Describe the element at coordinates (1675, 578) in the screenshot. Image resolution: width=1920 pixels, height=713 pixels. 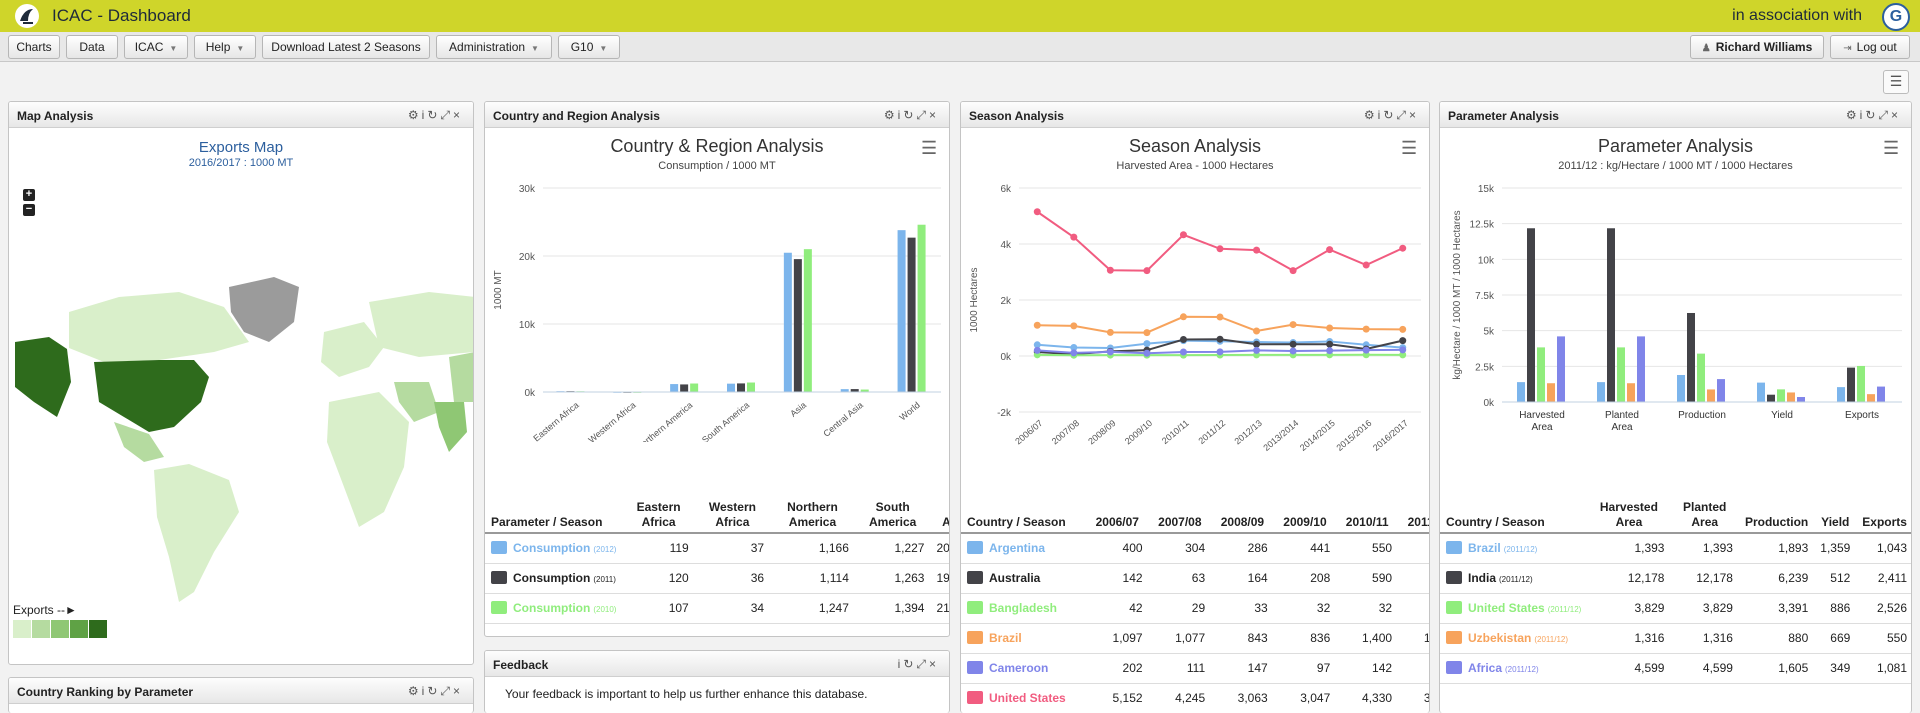
I see `table-row: India (2011/12) 12,178 12,178 6,239 512 2,411` at that location.